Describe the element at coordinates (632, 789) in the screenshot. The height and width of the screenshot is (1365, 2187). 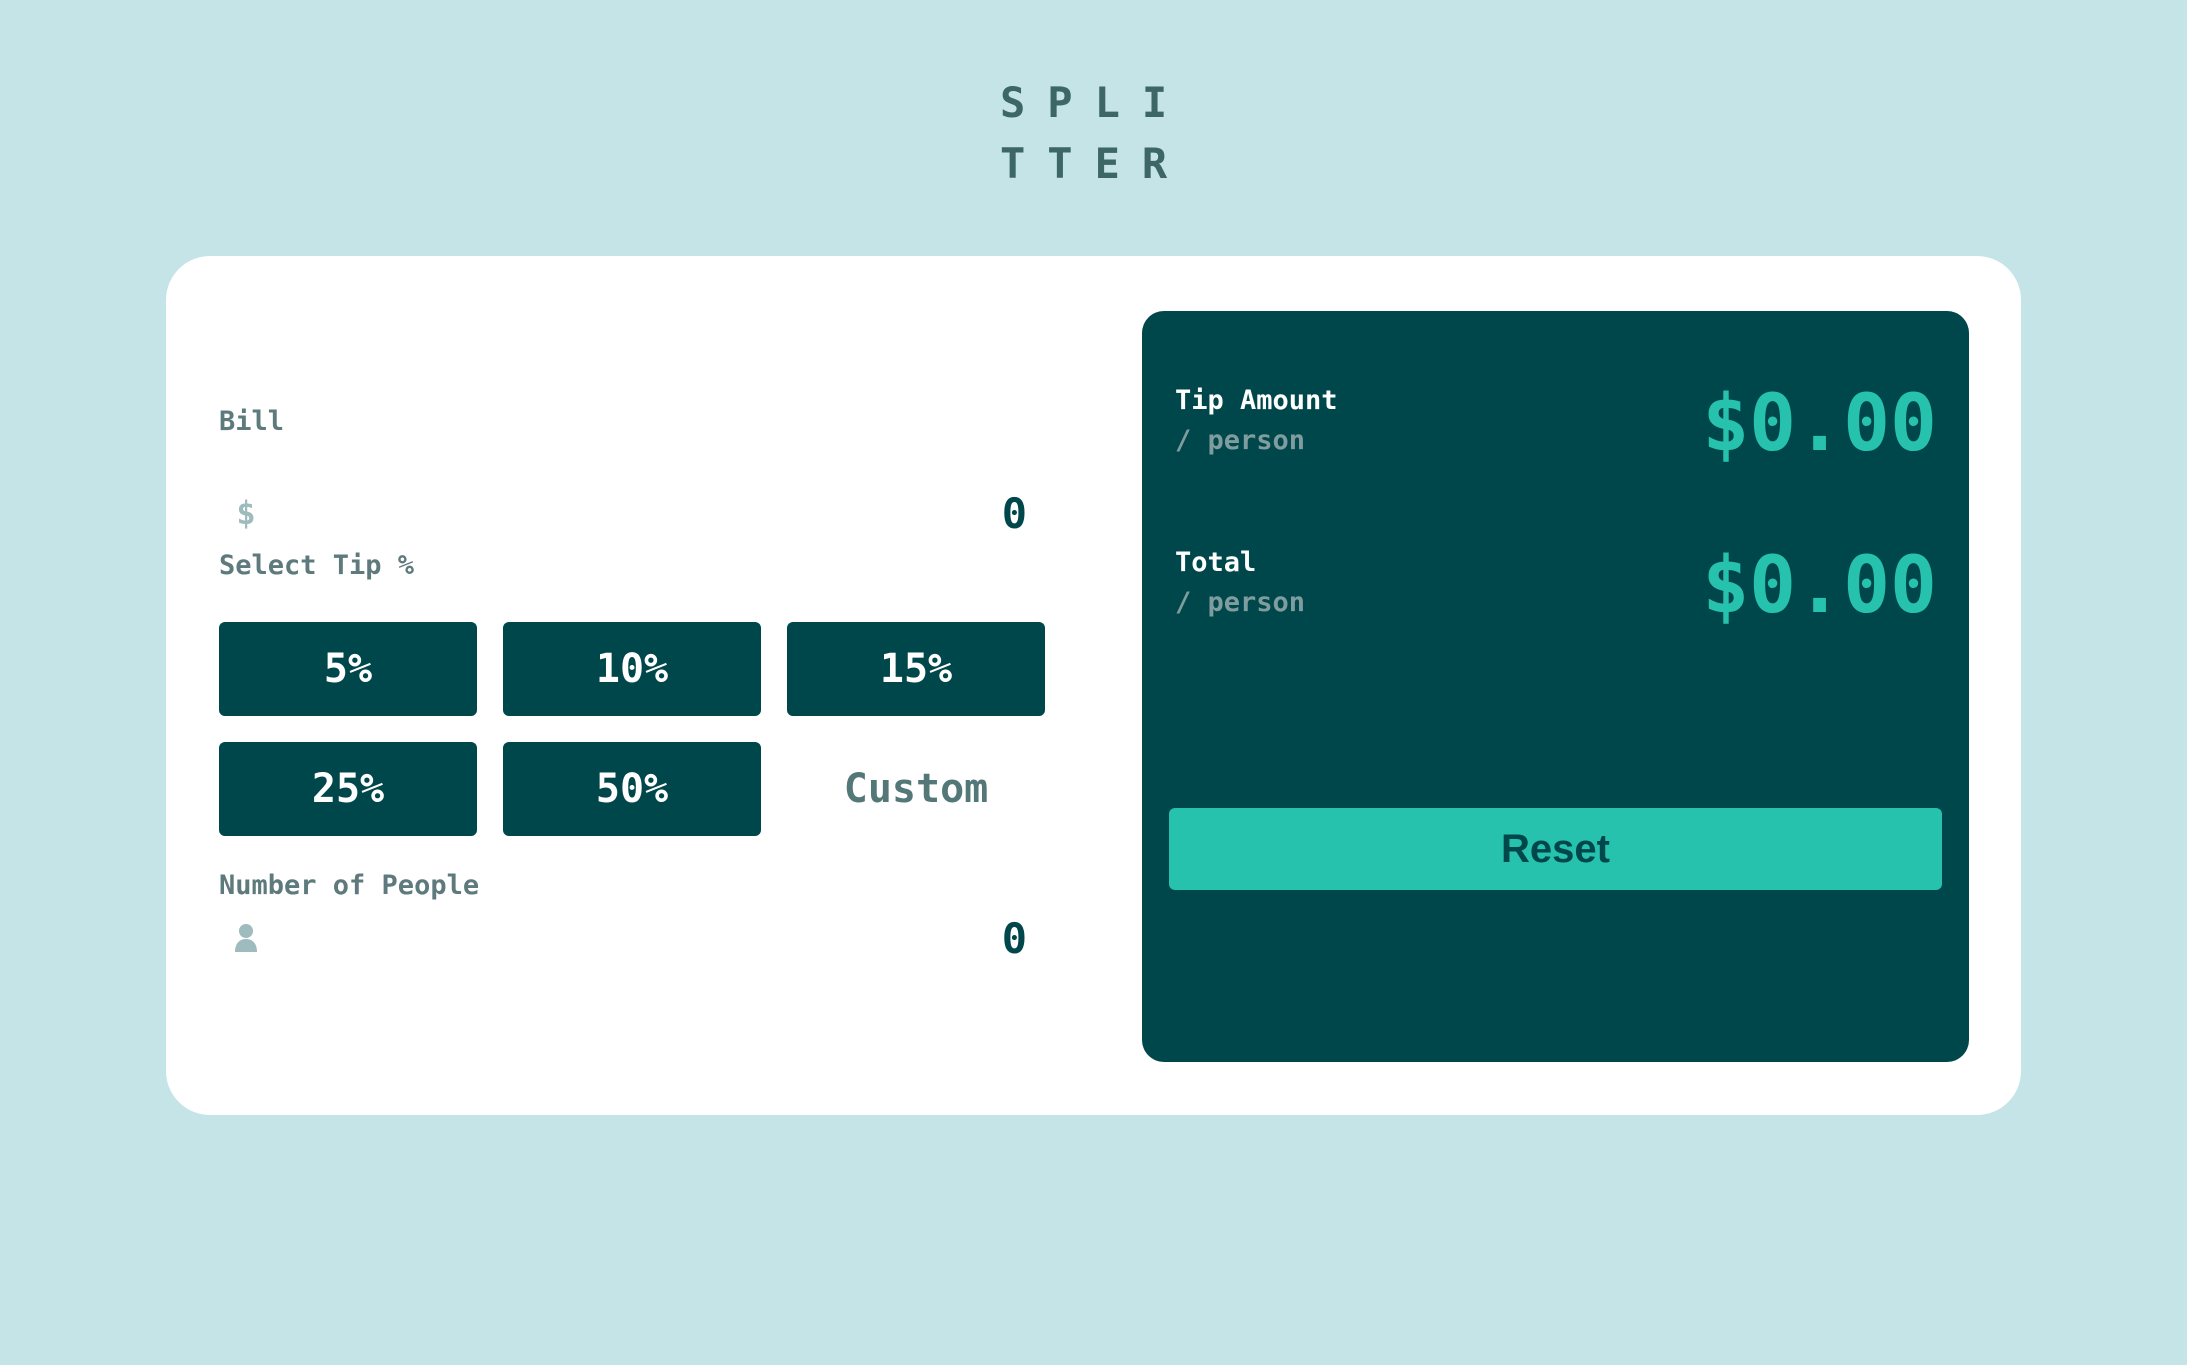
I see `tip-button-50: 50%` at that location.